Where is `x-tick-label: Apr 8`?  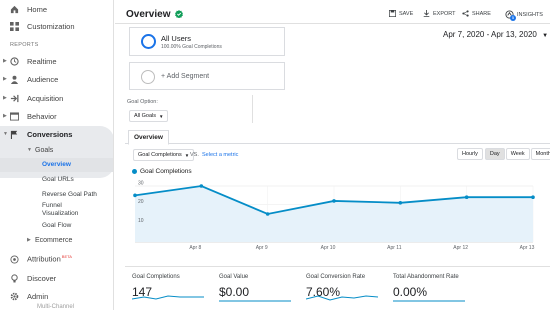 x-tick-label: Apr 8 is located at coordinates (195, 248).